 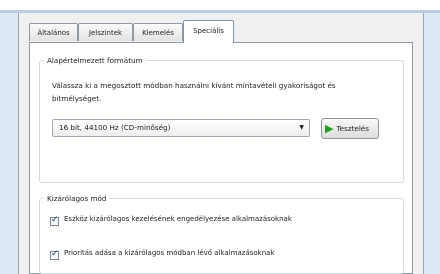 I want to click on tab-advanced: Speciális, so click(x=208, y=31).